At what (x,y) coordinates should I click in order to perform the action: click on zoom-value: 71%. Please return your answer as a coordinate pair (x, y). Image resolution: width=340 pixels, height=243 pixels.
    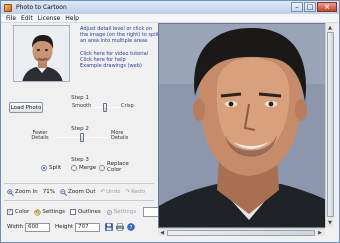
    Looking at the image, I should click on (48, 192).